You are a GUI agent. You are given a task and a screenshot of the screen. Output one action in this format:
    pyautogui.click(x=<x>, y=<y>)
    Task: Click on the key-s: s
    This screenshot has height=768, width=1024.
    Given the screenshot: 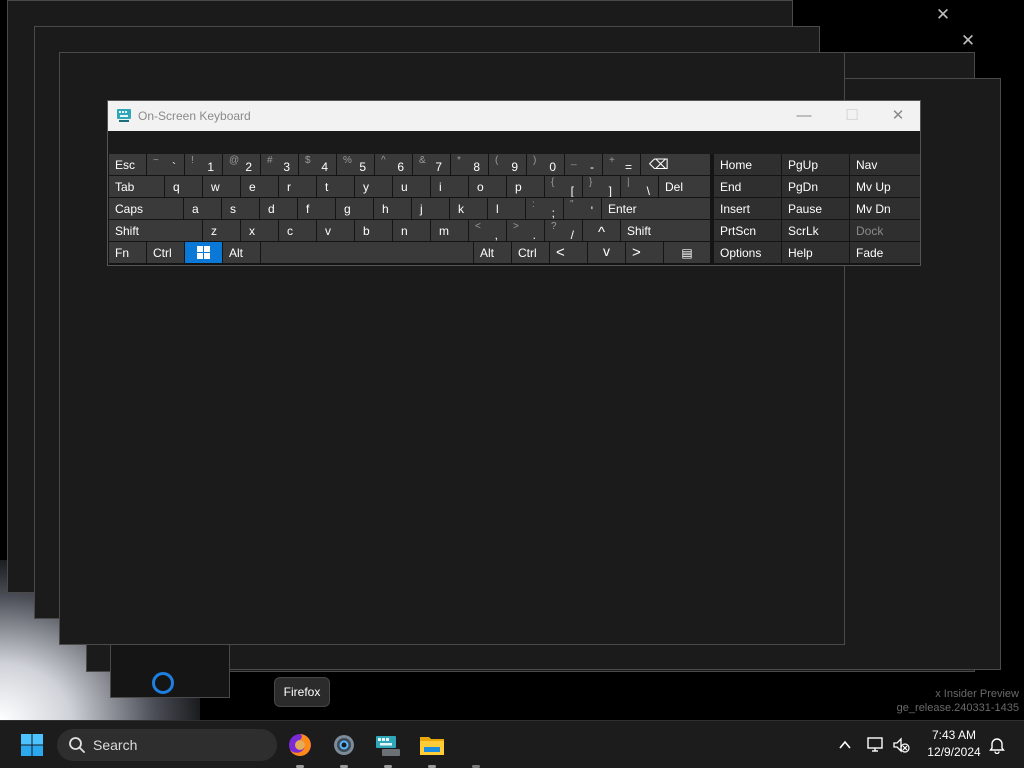 What is the action you would take?
    pyautogui.click(x=240, y=208)
    